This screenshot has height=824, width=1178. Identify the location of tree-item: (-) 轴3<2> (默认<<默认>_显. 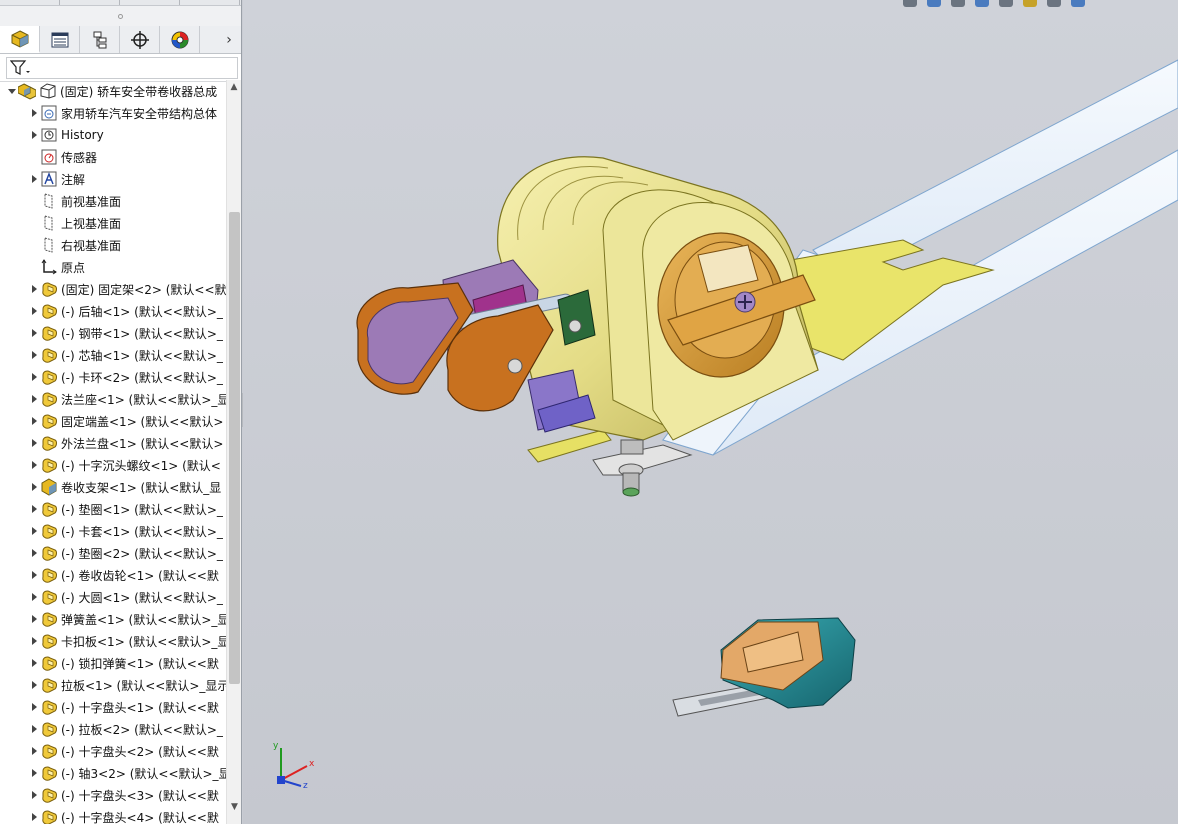
(113, 773).